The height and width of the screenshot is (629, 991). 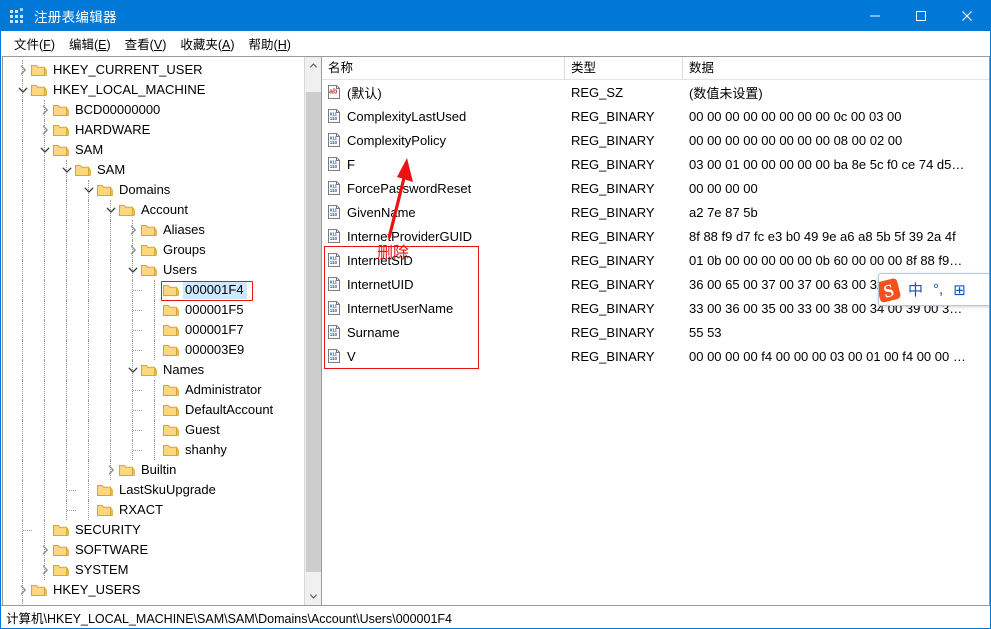 I want to click on value-name-cell: 011 110 Surname, so click(x=443, y=332).